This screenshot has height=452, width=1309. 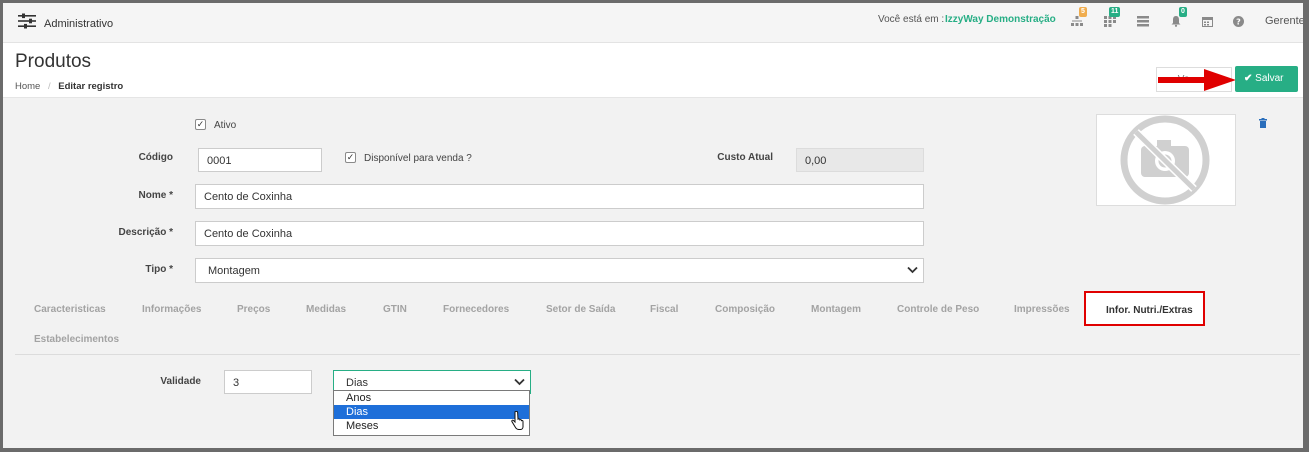 I want to click on list-icon, so click(x=1143, y=22).